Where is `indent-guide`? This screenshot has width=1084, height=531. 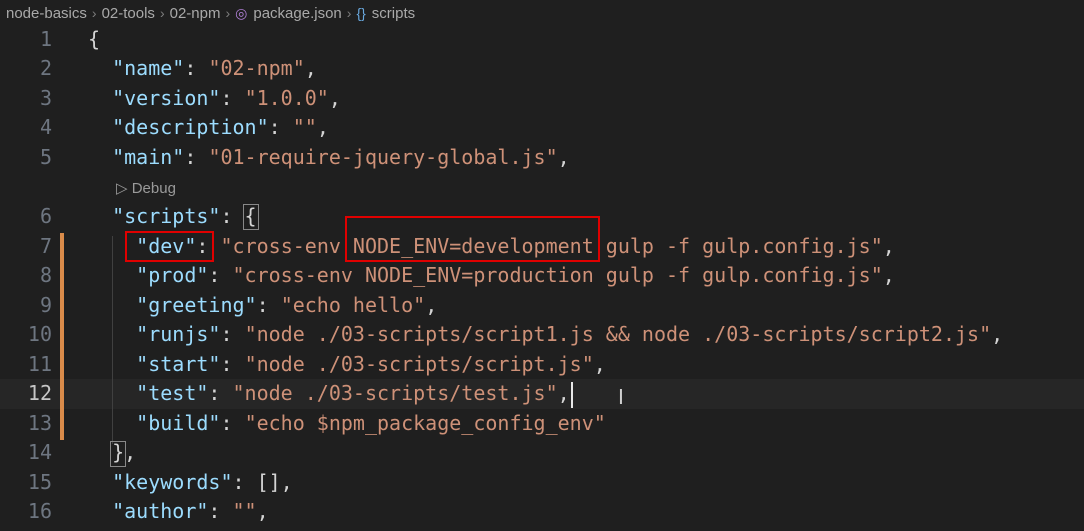
indent-guide is located at coordinates (112, 340).